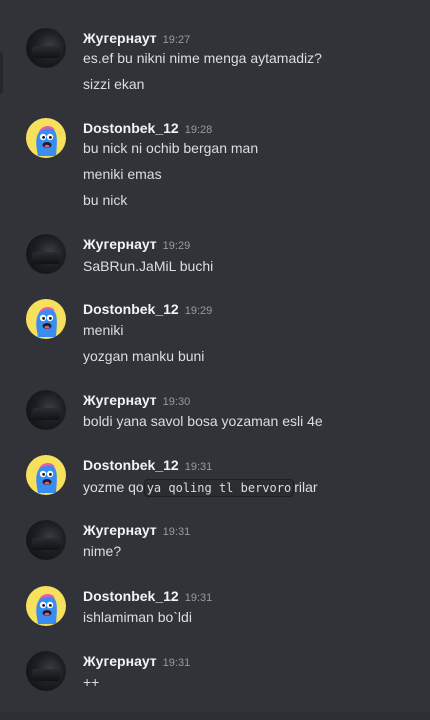 This screenshot has height=720, width=430. What do you see at coordinates (103, 330) in the screenshot?
I see `message-text: meniki` at bounding box center [103, 330].